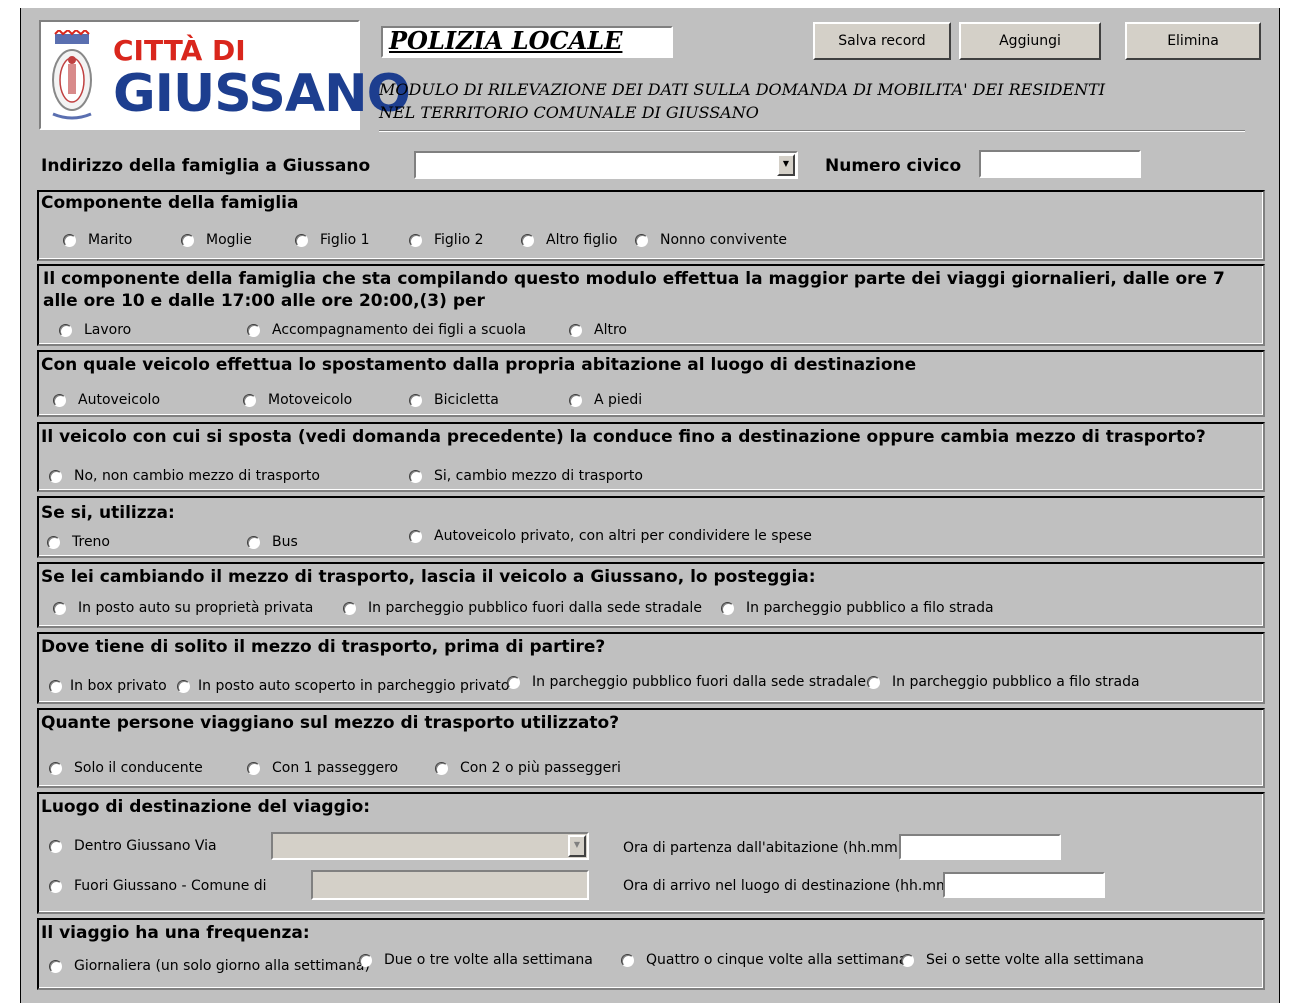 Image resolution: width=1300 pixels, height=1003 pixels. I want to click on option-dentro-giussano: Dentro Giussano Via, so click(133, 846).